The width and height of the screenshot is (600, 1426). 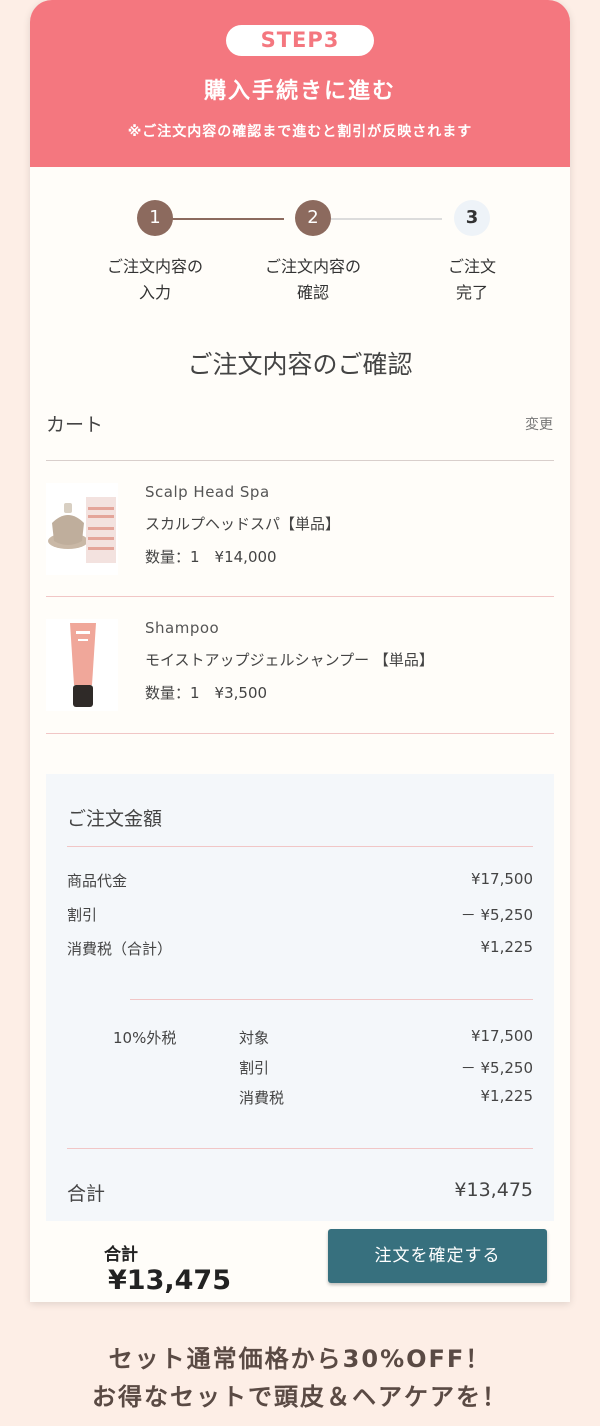 I want to click on step-2-label-line1: ご注文内容の, so click(x=312, y=266).